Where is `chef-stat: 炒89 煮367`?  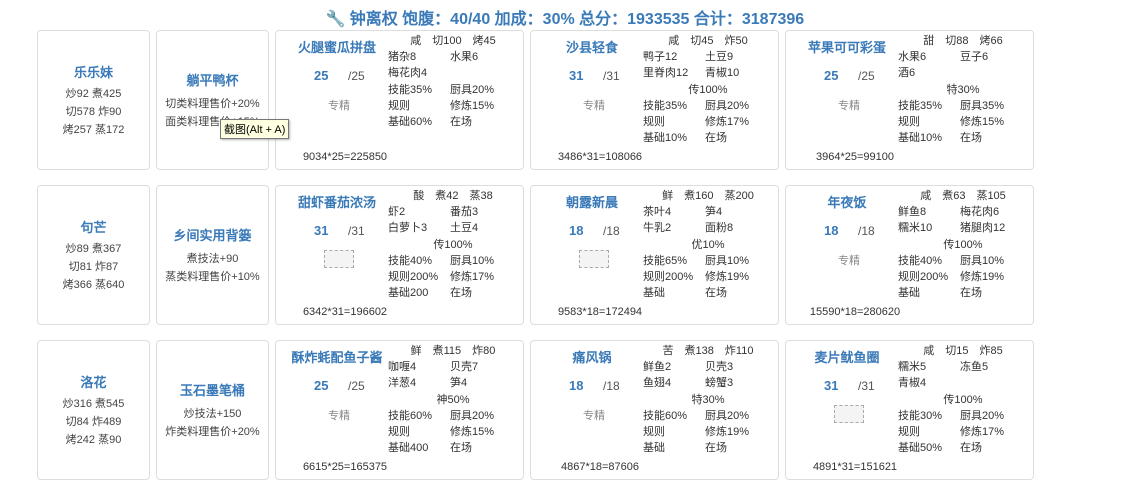
chef-stat: 炒89 煮367 is located at coordinates (93, 248).